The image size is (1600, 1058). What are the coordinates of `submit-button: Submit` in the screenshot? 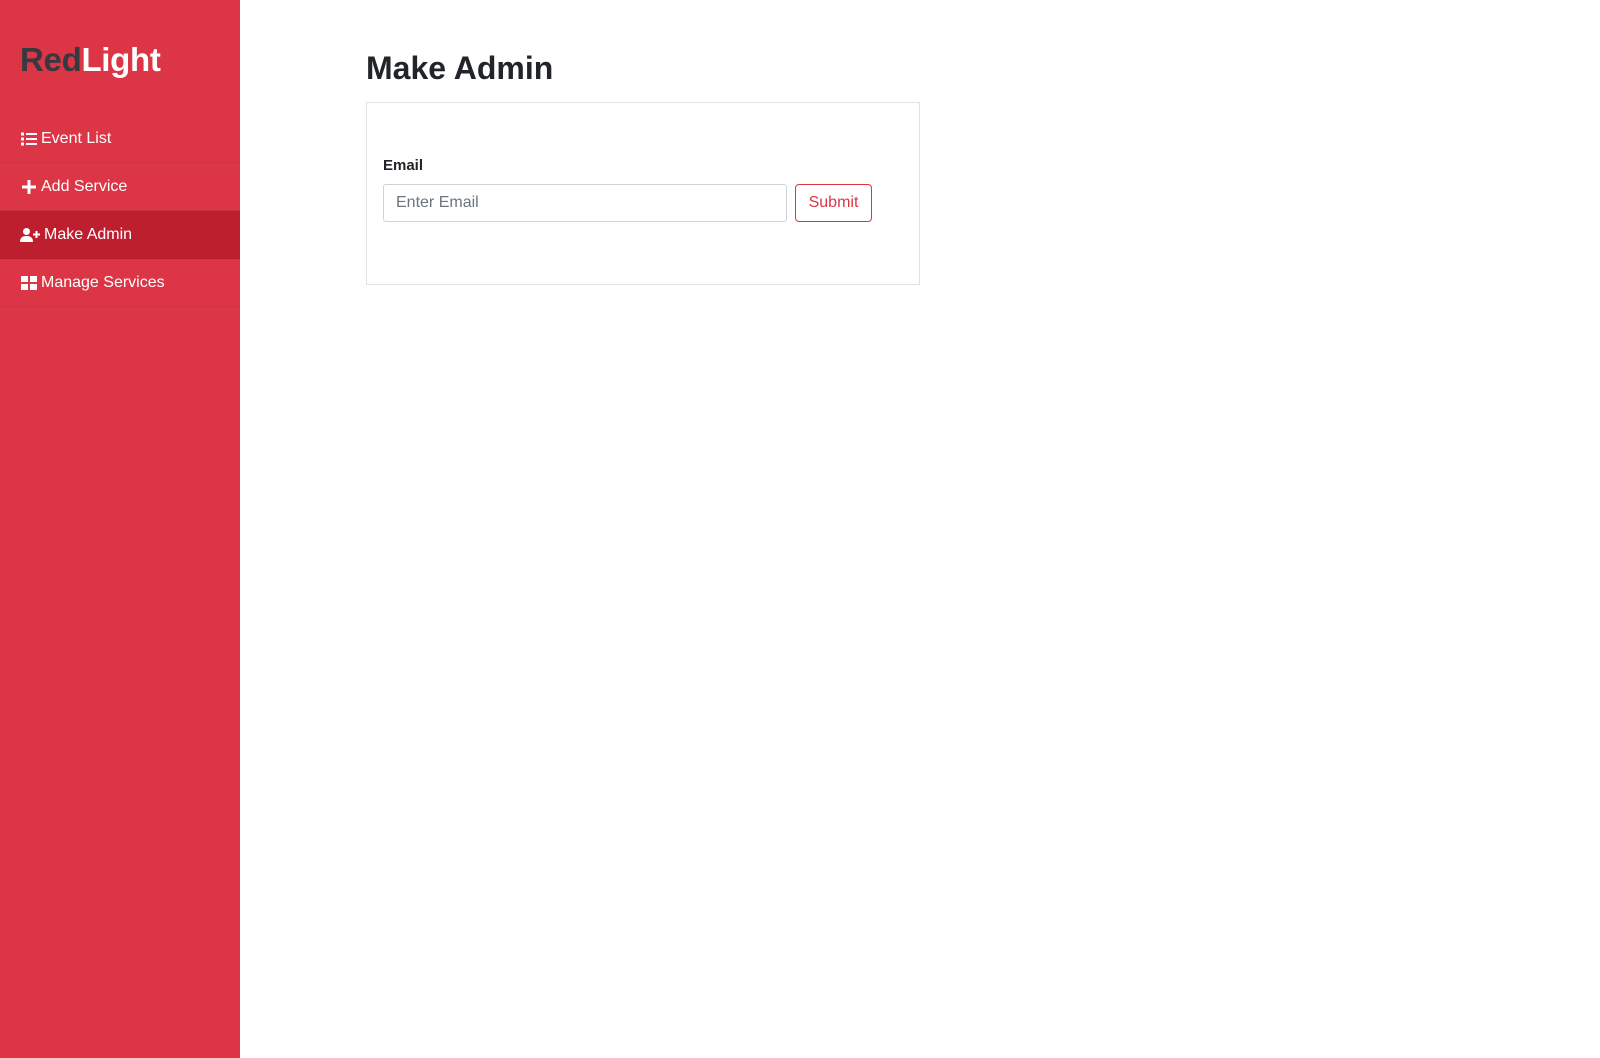 It's located at (833, 203).